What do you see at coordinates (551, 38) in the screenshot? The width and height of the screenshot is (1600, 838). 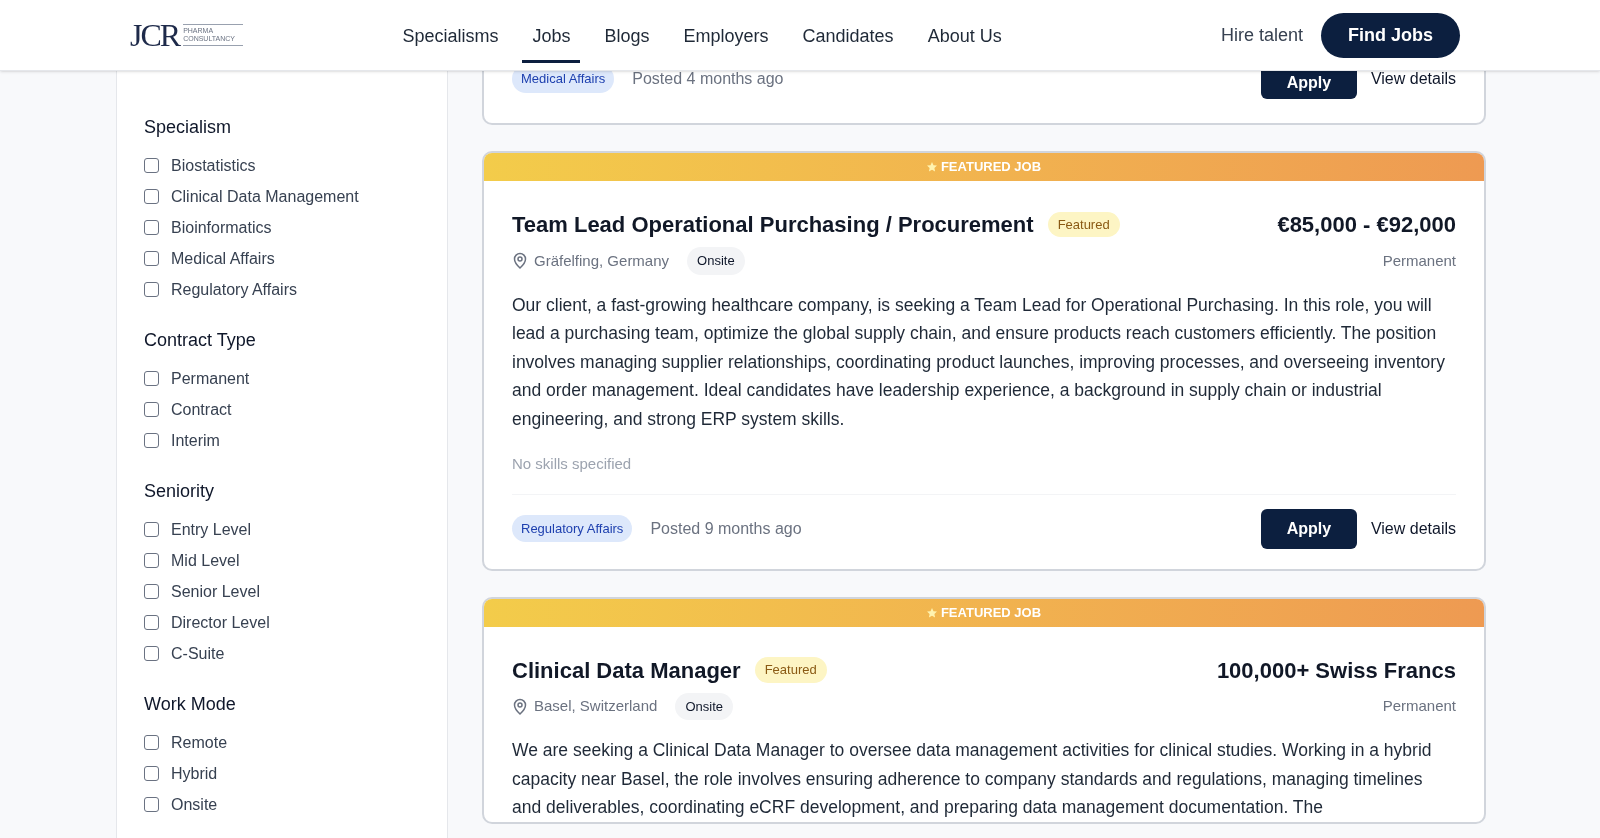 I see `nav-link: Jobs` at bounding box center [551, 38].